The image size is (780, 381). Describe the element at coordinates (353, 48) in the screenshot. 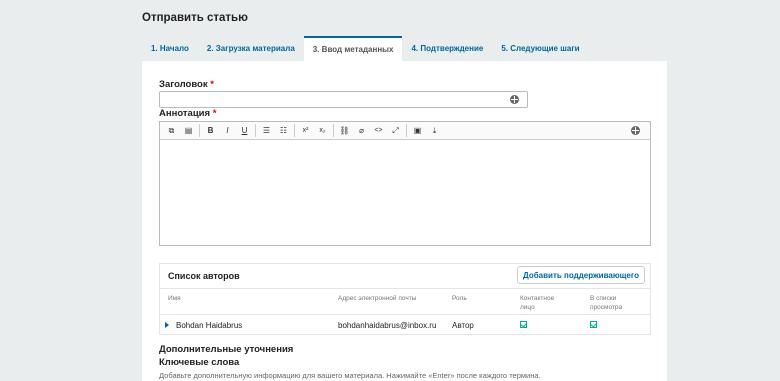

I see `tab-metadata: 3. Ввод метаданных` at that location.